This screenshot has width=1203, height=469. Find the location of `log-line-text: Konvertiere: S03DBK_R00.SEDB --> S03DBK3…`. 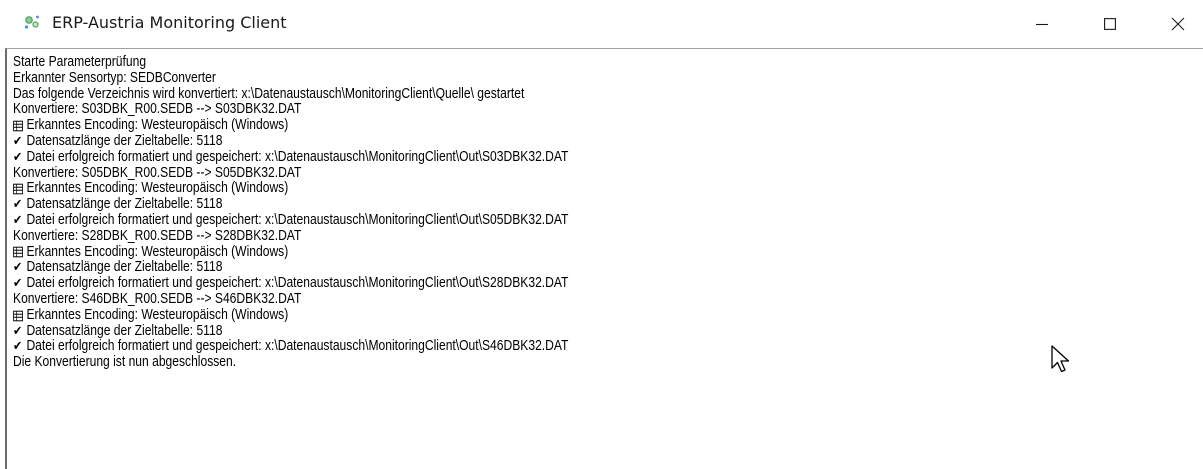

log-line-text: Konvertiere: S03DBK_R00.SEDB --> S03DBK3… is located at coordinates (157, 109).